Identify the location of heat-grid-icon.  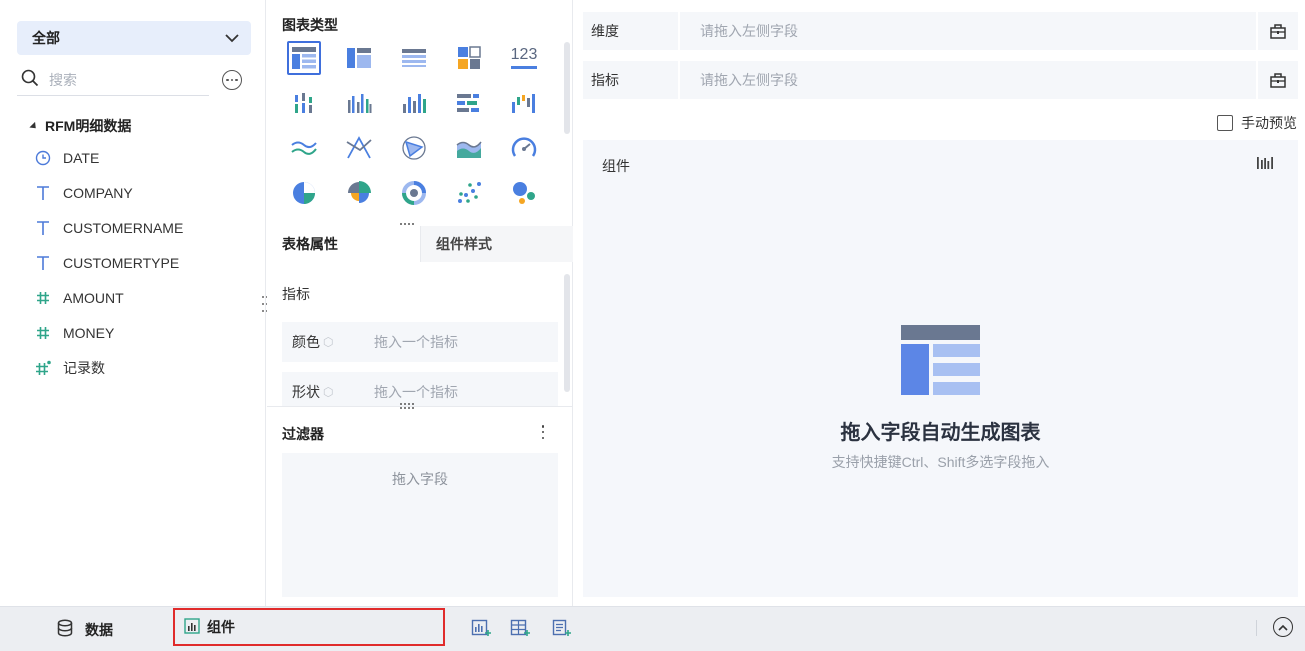
(469, 57).